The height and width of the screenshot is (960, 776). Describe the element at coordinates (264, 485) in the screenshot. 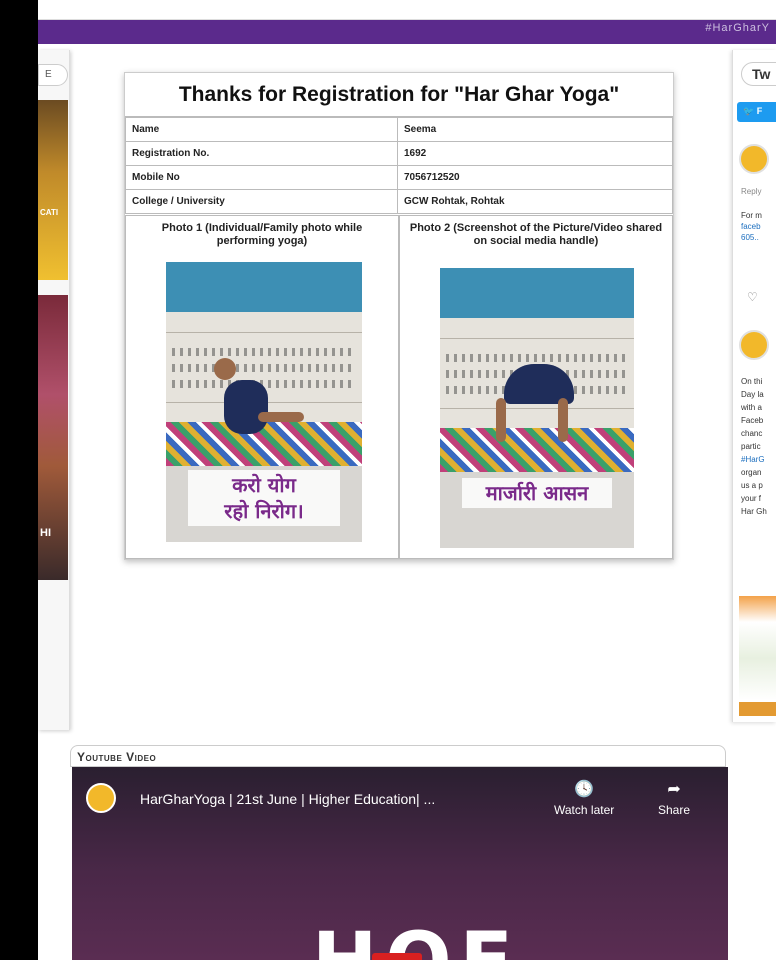

I see `overlay-line-1: करो योग` at that location.